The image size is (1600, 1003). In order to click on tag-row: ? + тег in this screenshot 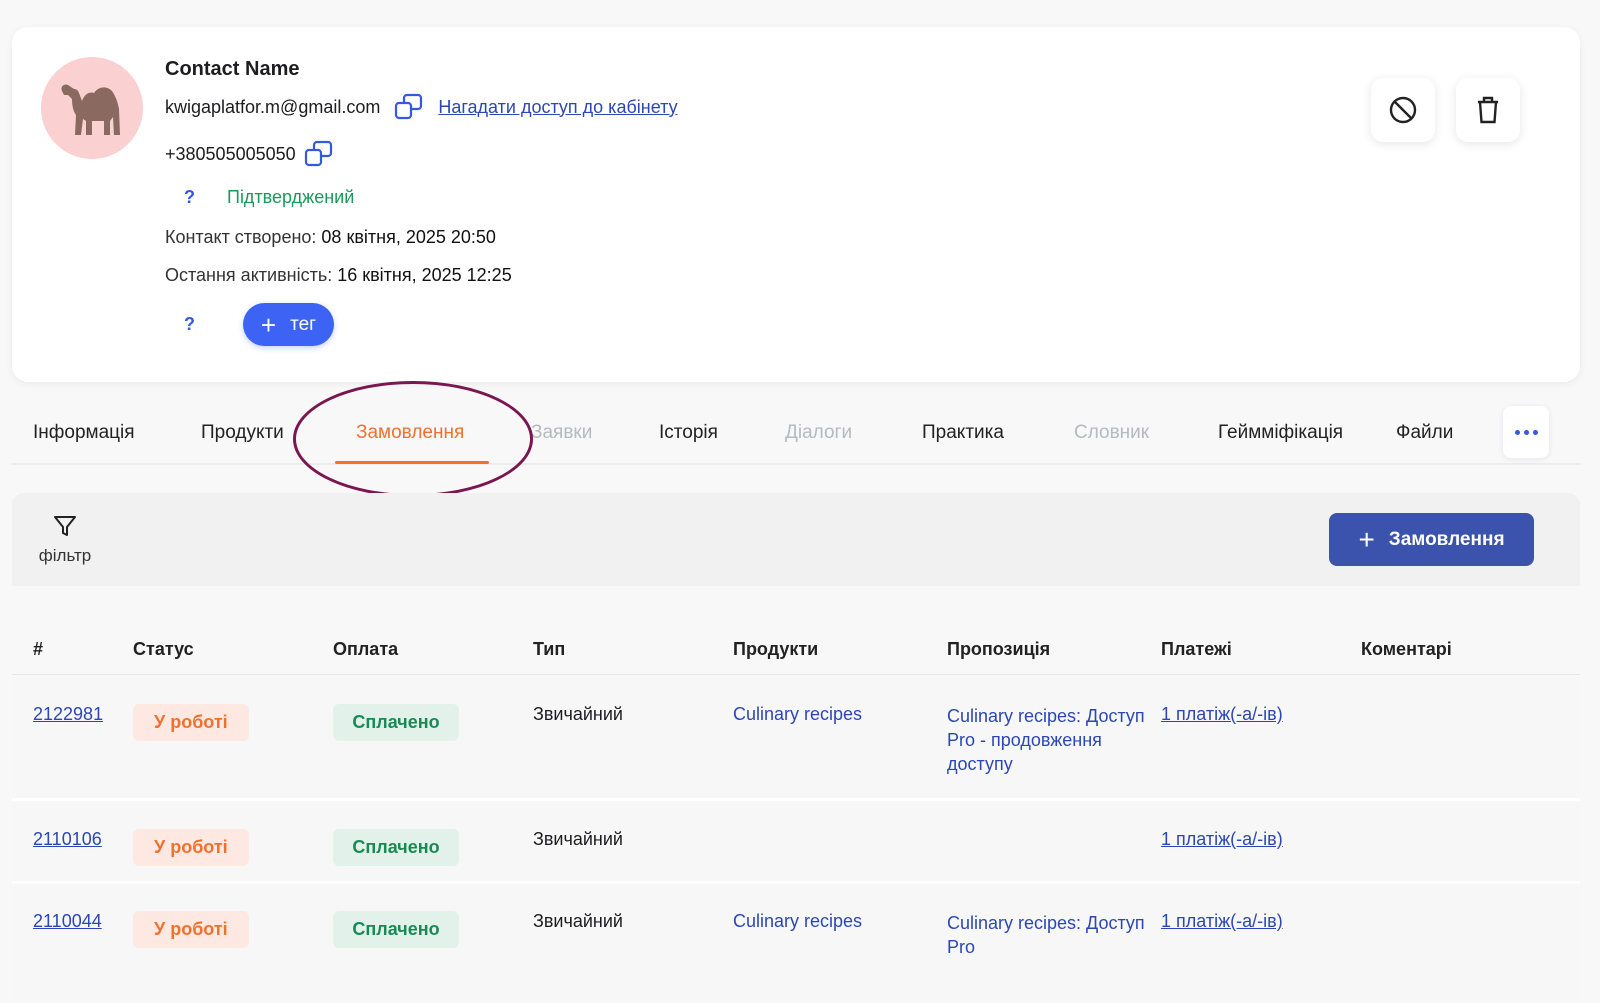, I will do `click(259, 324)`.